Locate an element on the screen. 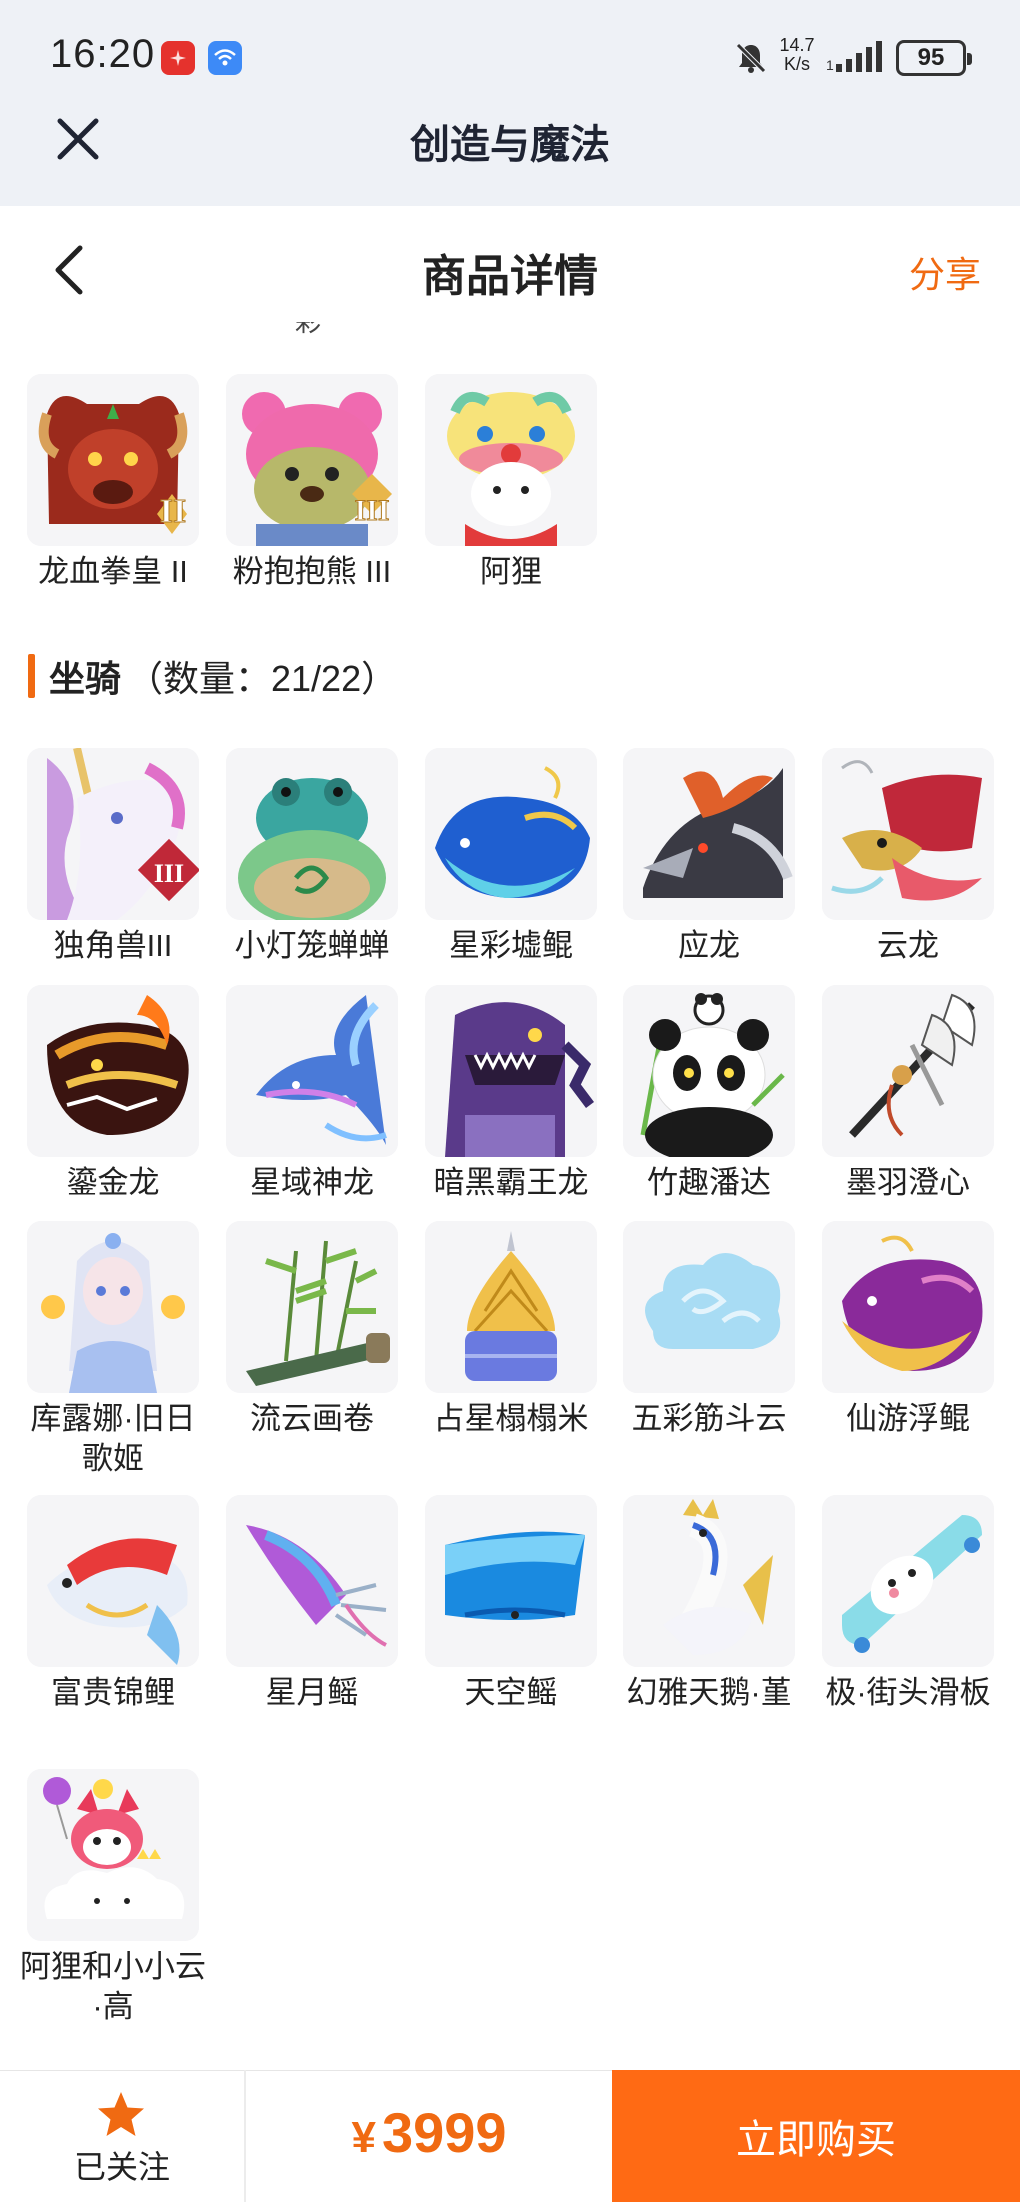  item-tile: 阿狸 is located at coordinates (511, 483).